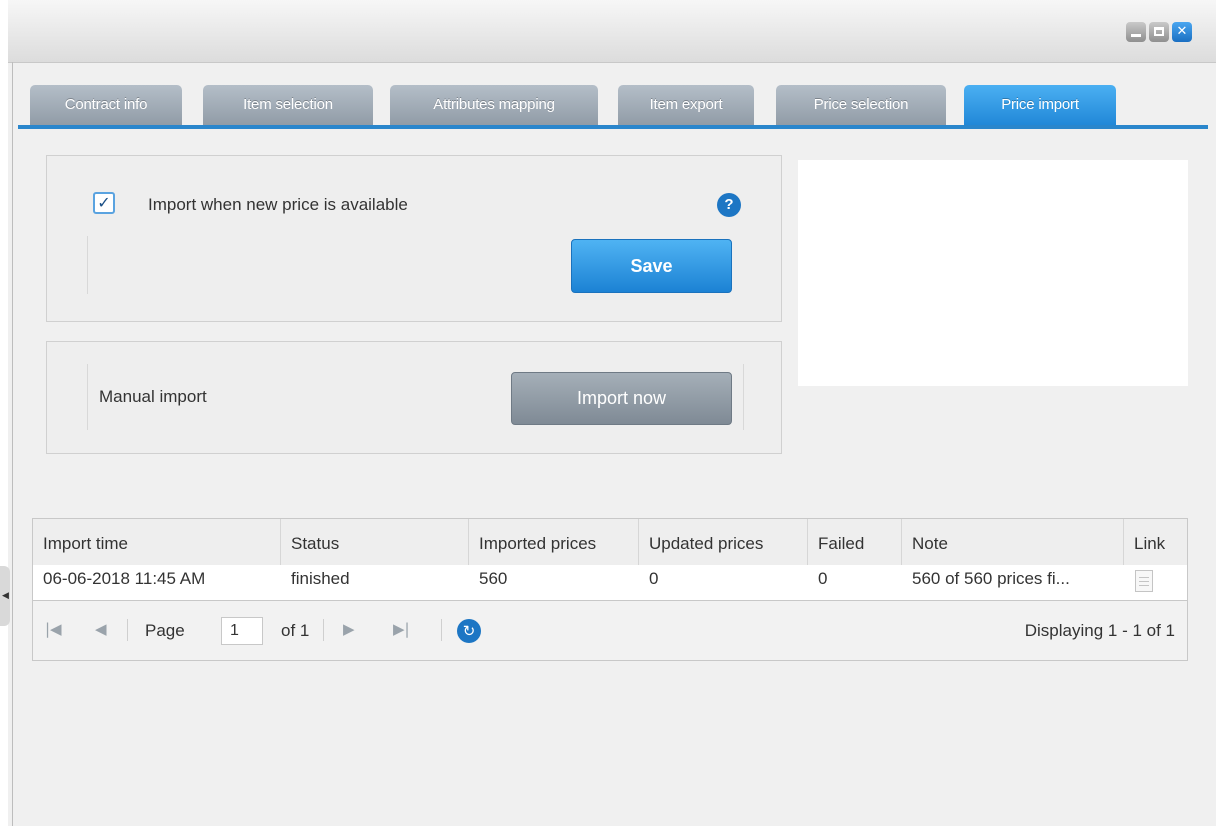 The height and width of the screenshot is (826, 1216). What do you see at coordinates (157, 542) in the screenshot?
I see `column-header-import-time: Import time` at bounding box center [157, 542].